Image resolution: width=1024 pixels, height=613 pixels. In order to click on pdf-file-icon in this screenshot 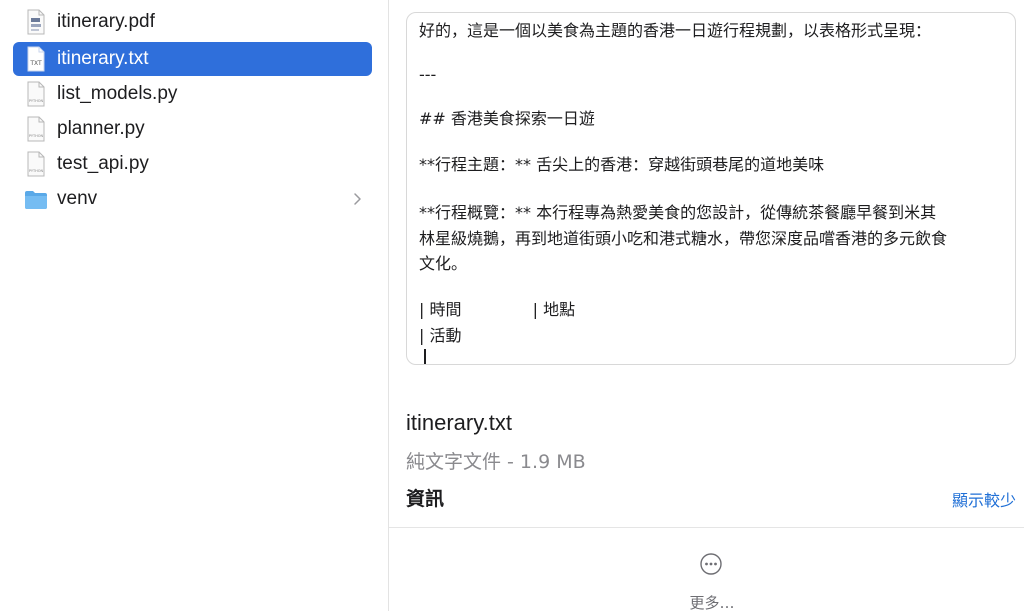, I will do `click(36, 22)`.